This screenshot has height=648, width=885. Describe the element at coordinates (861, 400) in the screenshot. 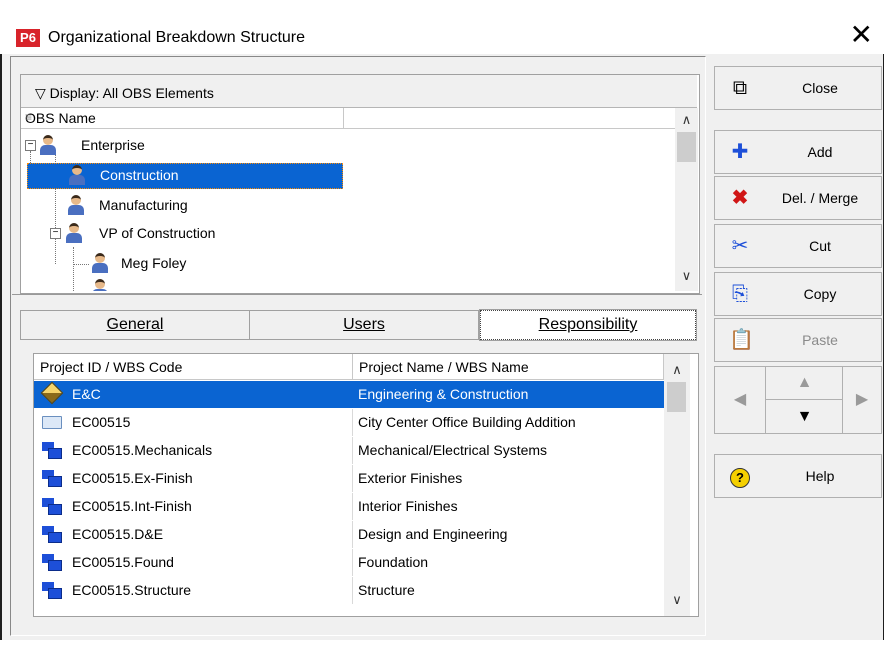

I see `move-right-icon: ▶` at that location.